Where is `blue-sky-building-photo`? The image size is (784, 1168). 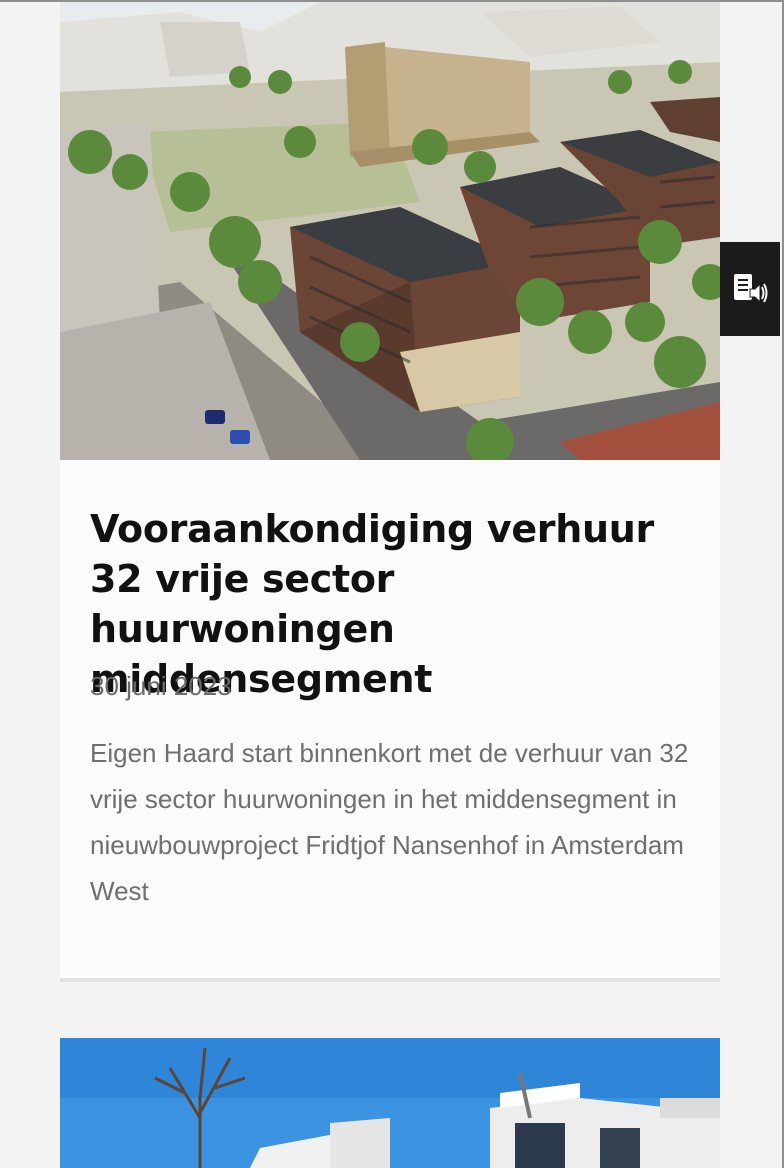 blue-sky-building-photo is located at coordinates (390, 1103).